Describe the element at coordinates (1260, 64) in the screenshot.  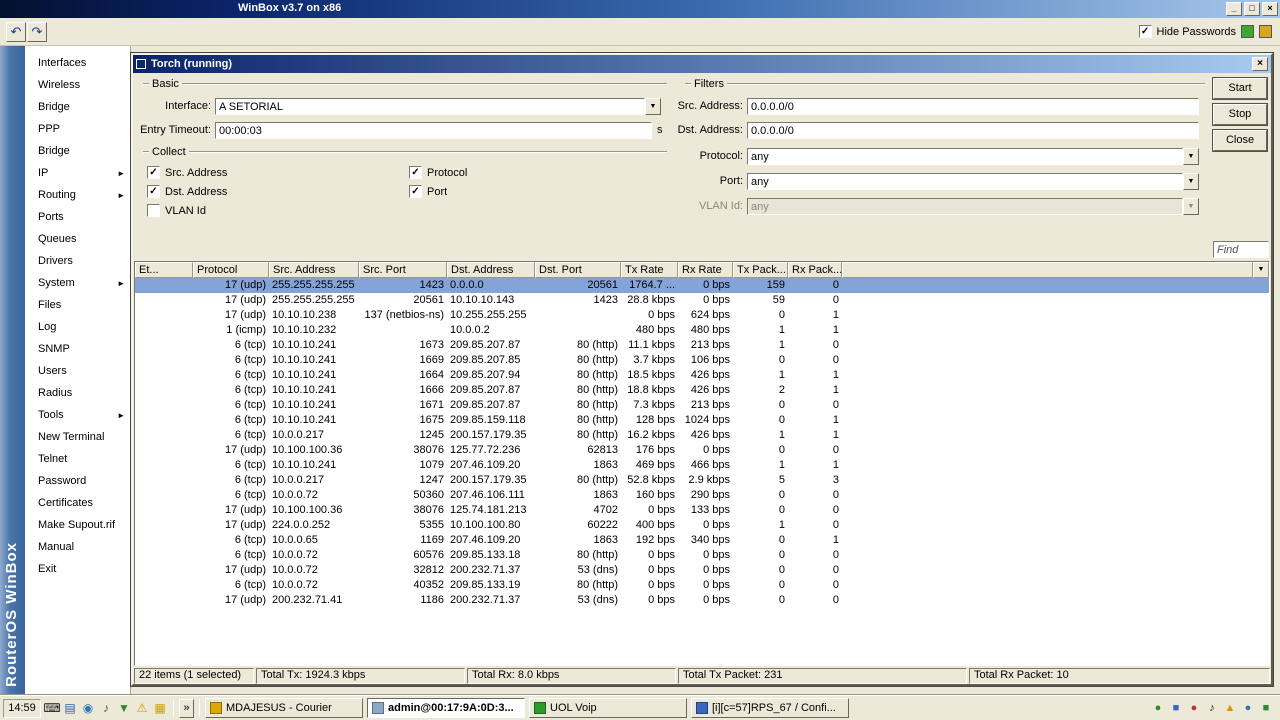
I see `torch-close-icon: ×` at that location.